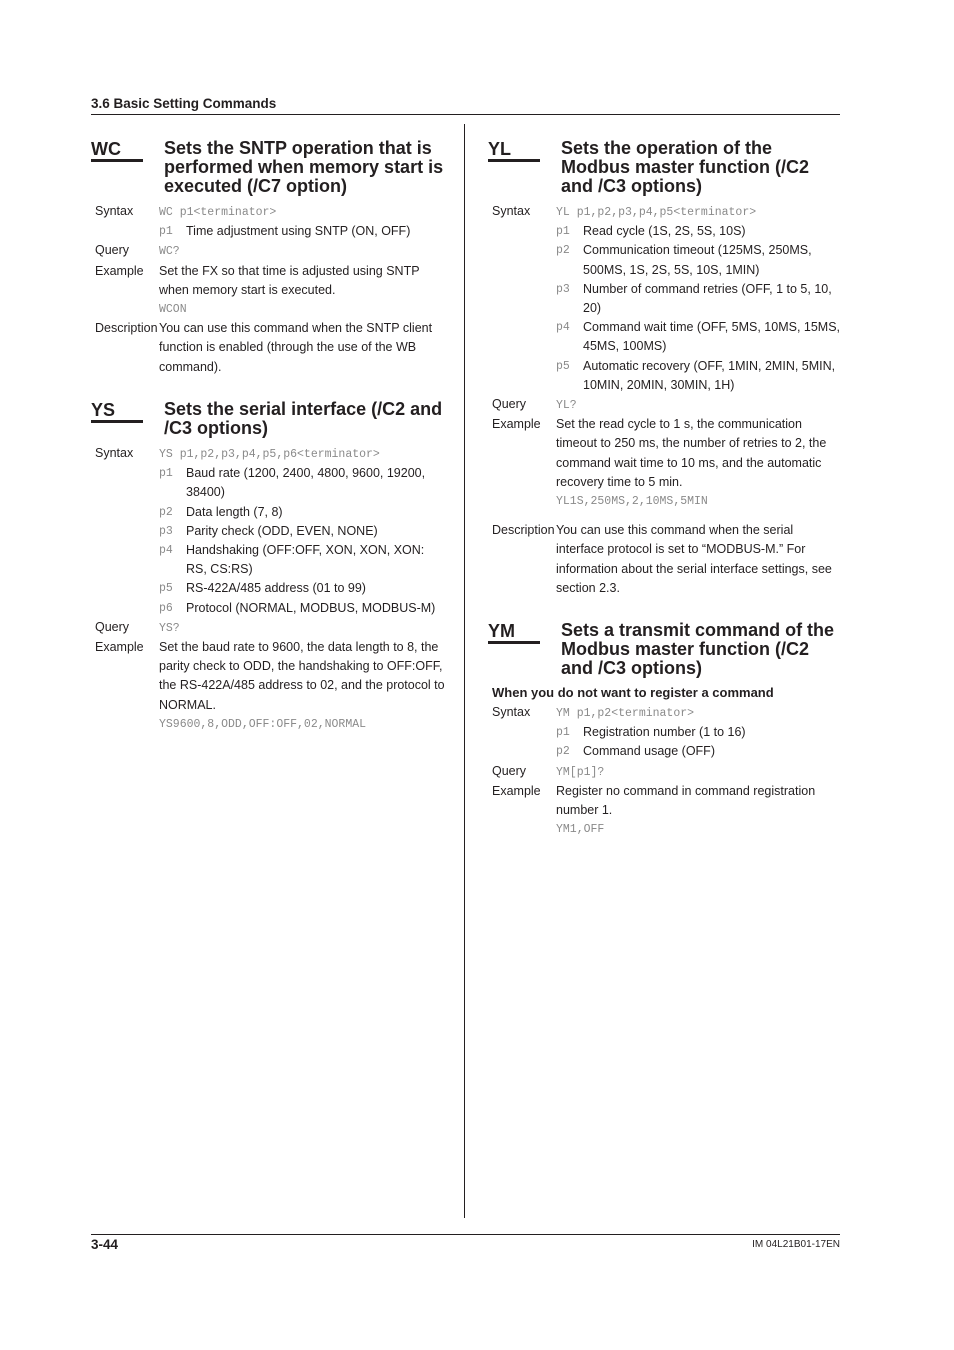  What do you see at coordinates (656, 212) in the screenshot?
I see `syntax-code: YL p1,p2,p3,p4,p5<terminator>` at bounding box center [656, 212].